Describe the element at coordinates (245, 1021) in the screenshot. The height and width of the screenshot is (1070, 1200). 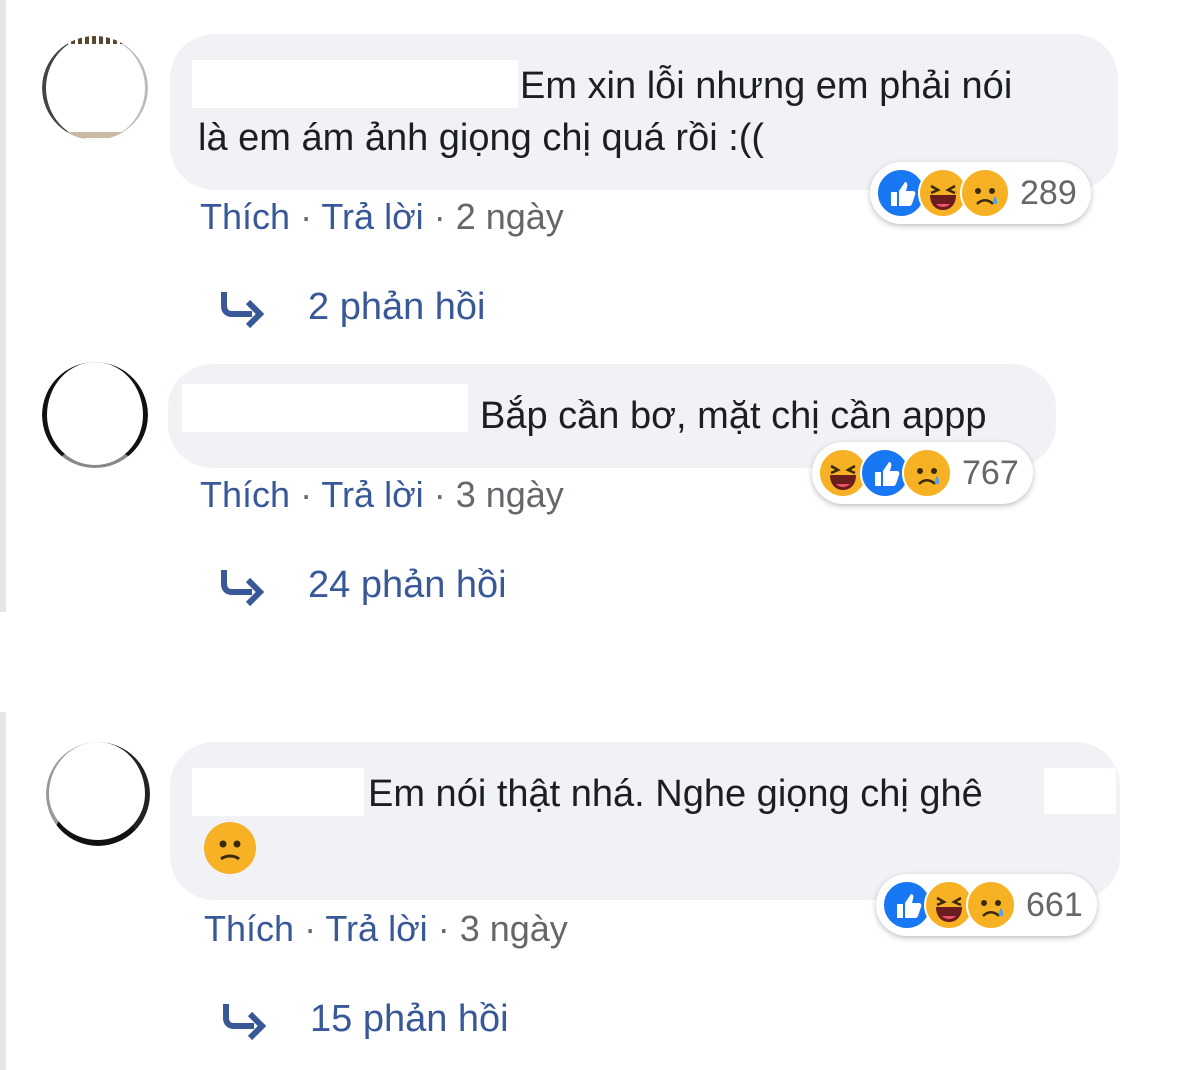
I see `reply-arrow-icon` at that location.